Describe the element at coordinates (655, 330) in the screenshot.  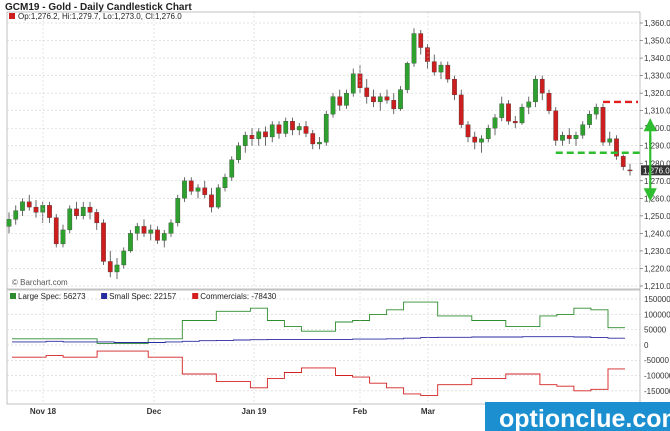
I see `cot-tick-label: 50000` at that location.